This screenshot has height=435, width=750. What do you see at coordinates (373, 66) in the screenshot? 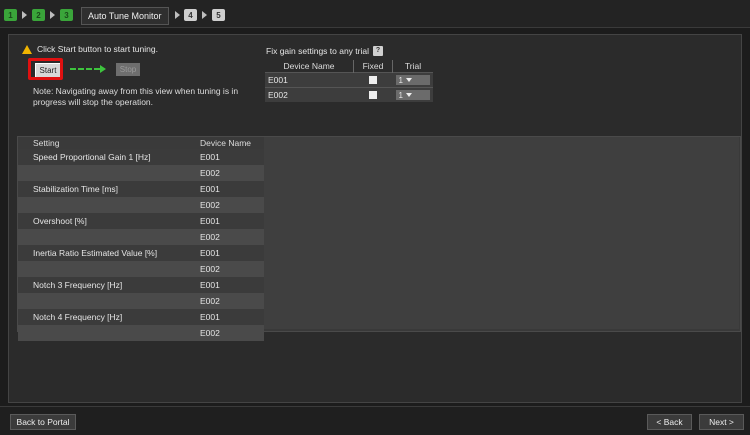
I see `column-header: Fixed` at bounding box center [373, 66].